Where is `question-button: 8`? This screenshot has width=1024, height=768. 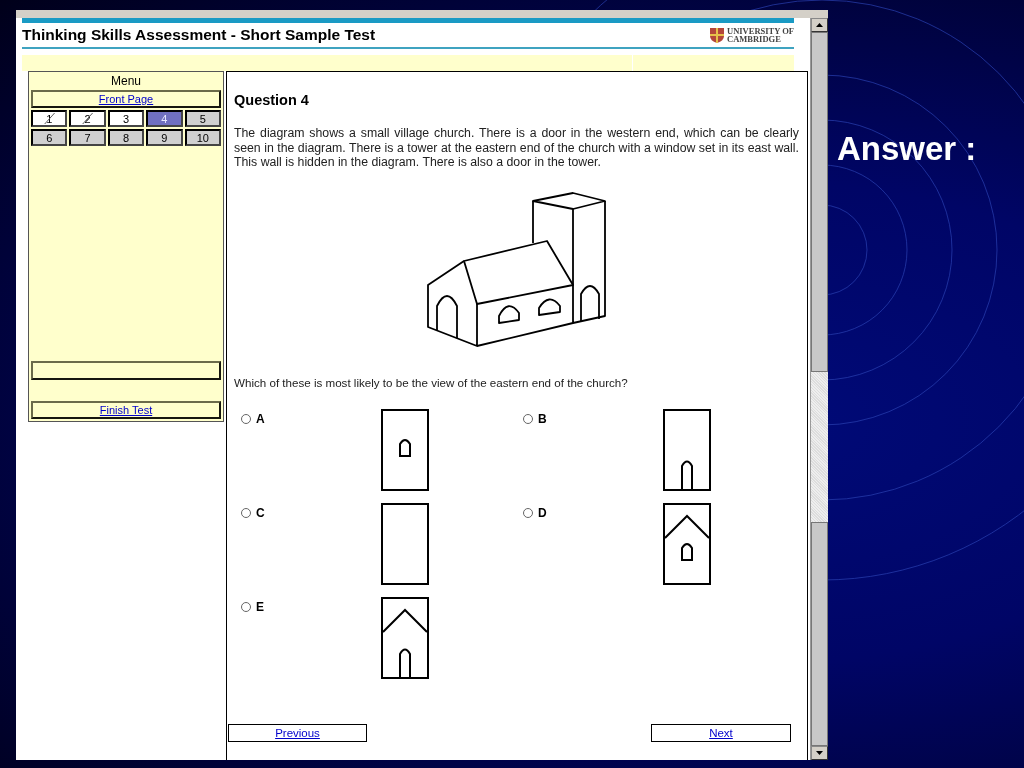 question-button: 8 is located at coordinates (126, 137).